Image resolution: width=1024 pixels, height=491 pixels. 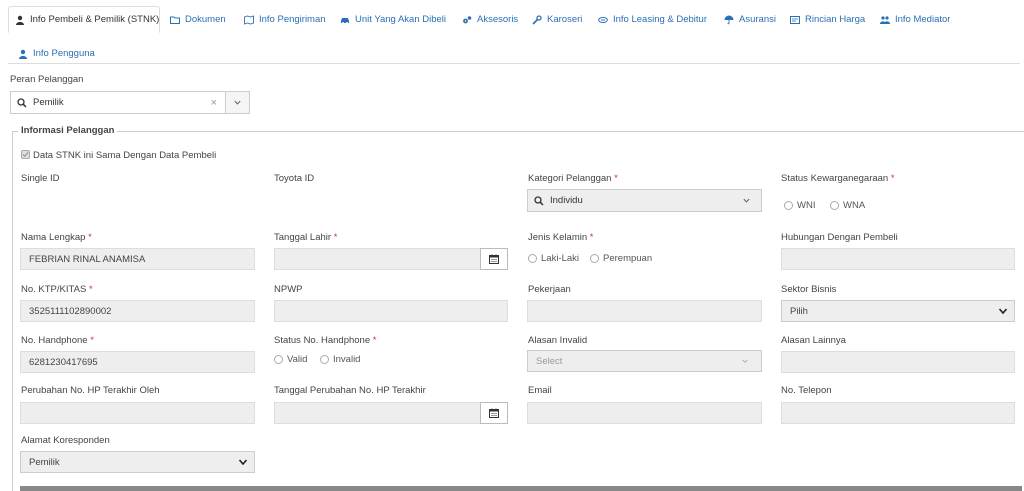 I want to click on single-id-label: Single ID, so click(x=40, y=178).